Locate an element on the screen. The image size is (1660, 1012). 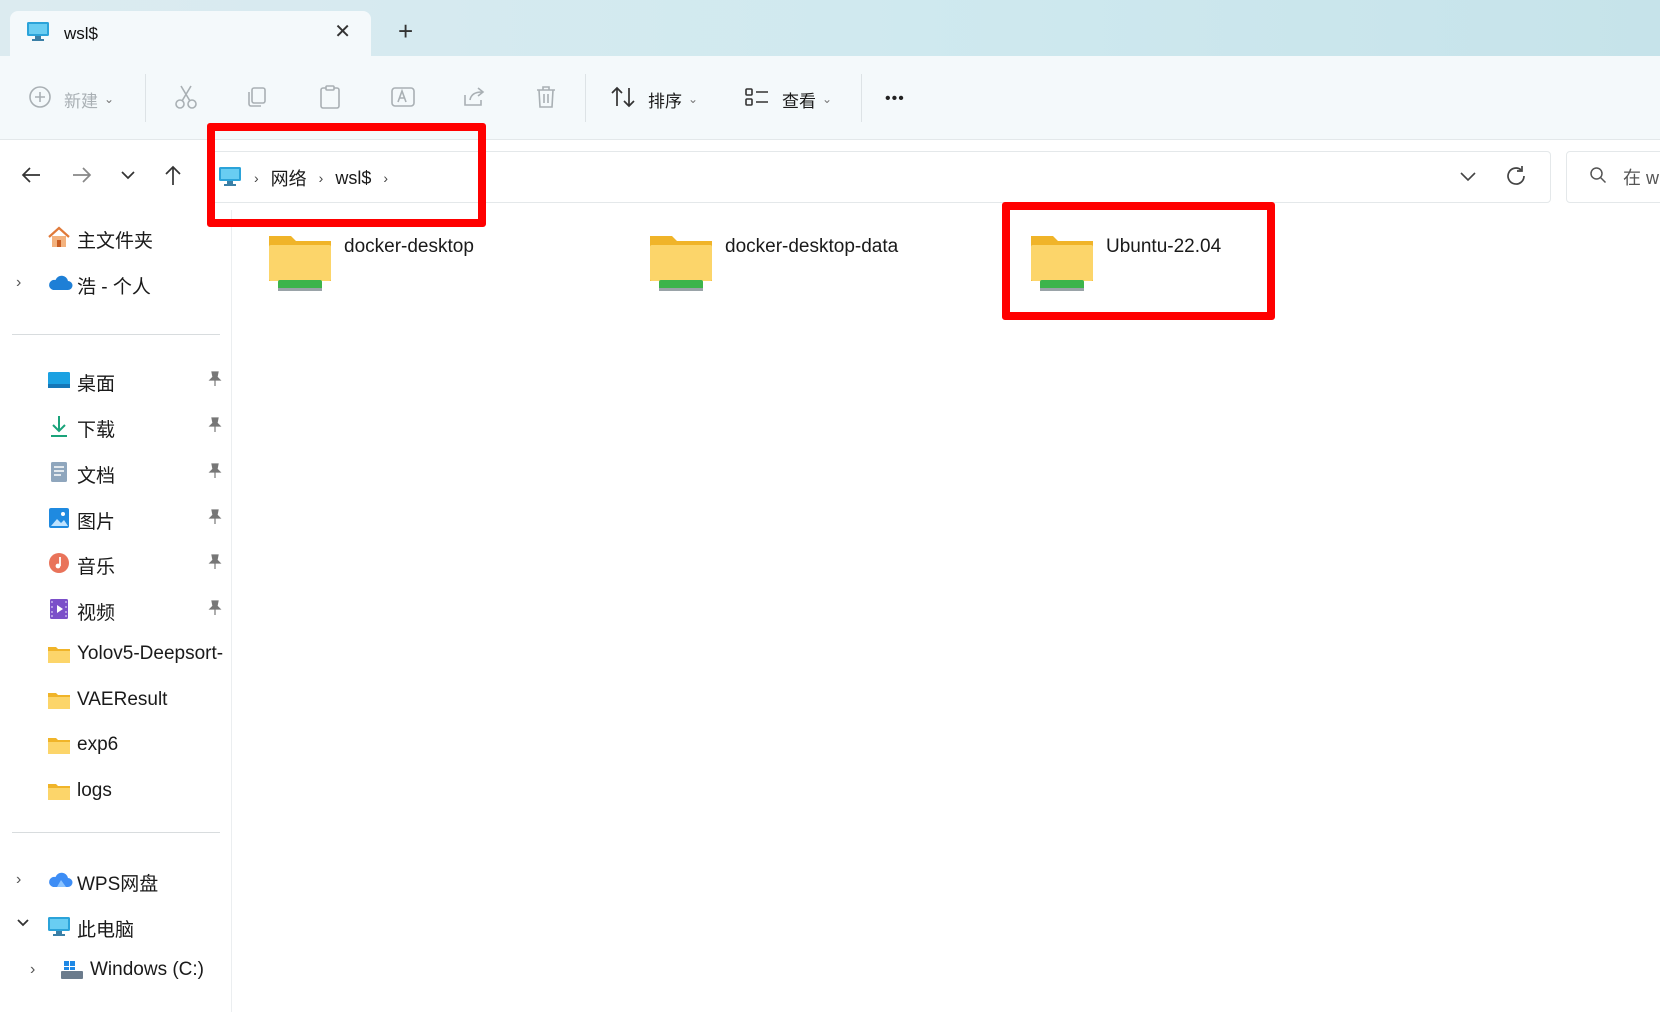
sidebar-item-label: 浩 - 个人 is located at coordinates (114, 287).